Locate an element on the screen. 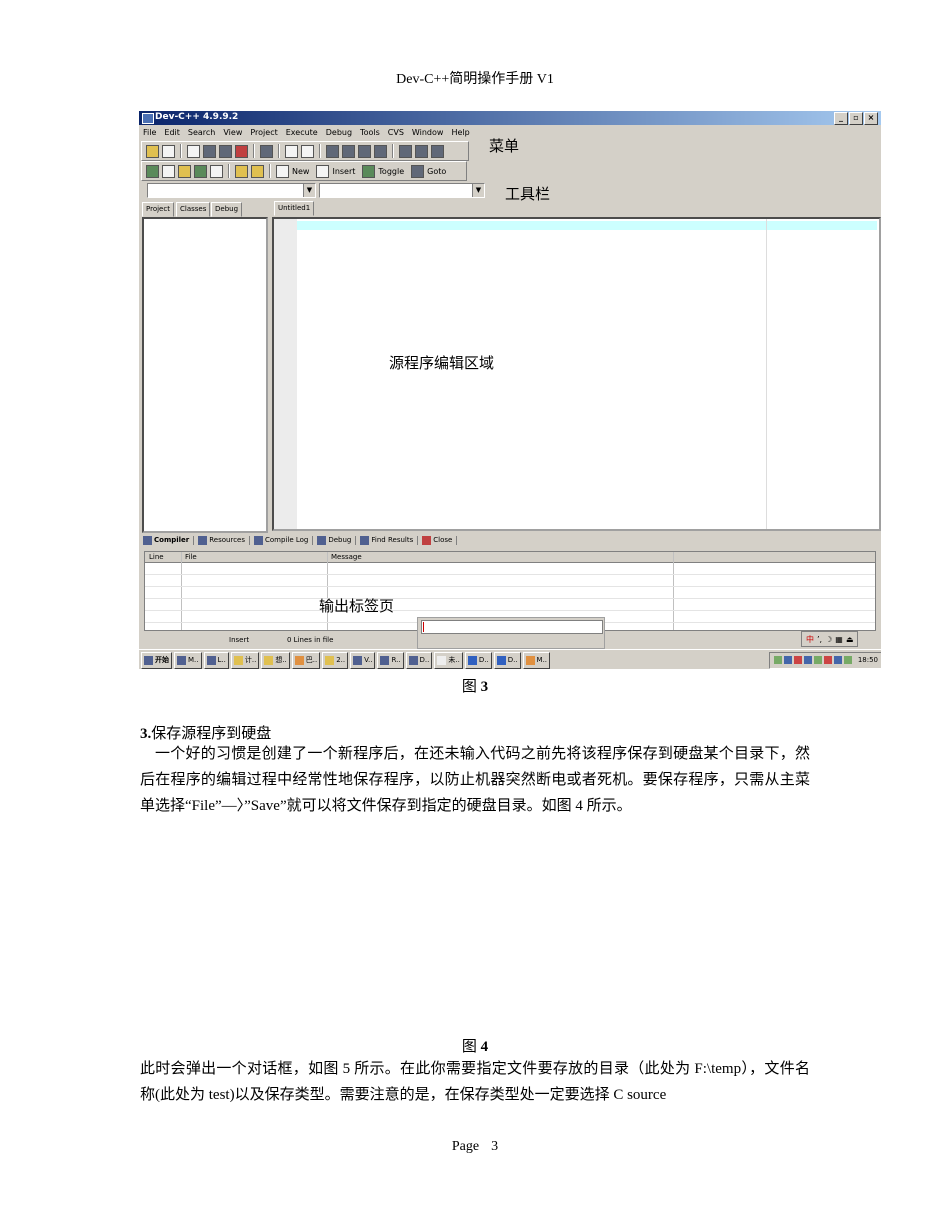  tab-find-results: Find Results is located at coordinates (389, 540).